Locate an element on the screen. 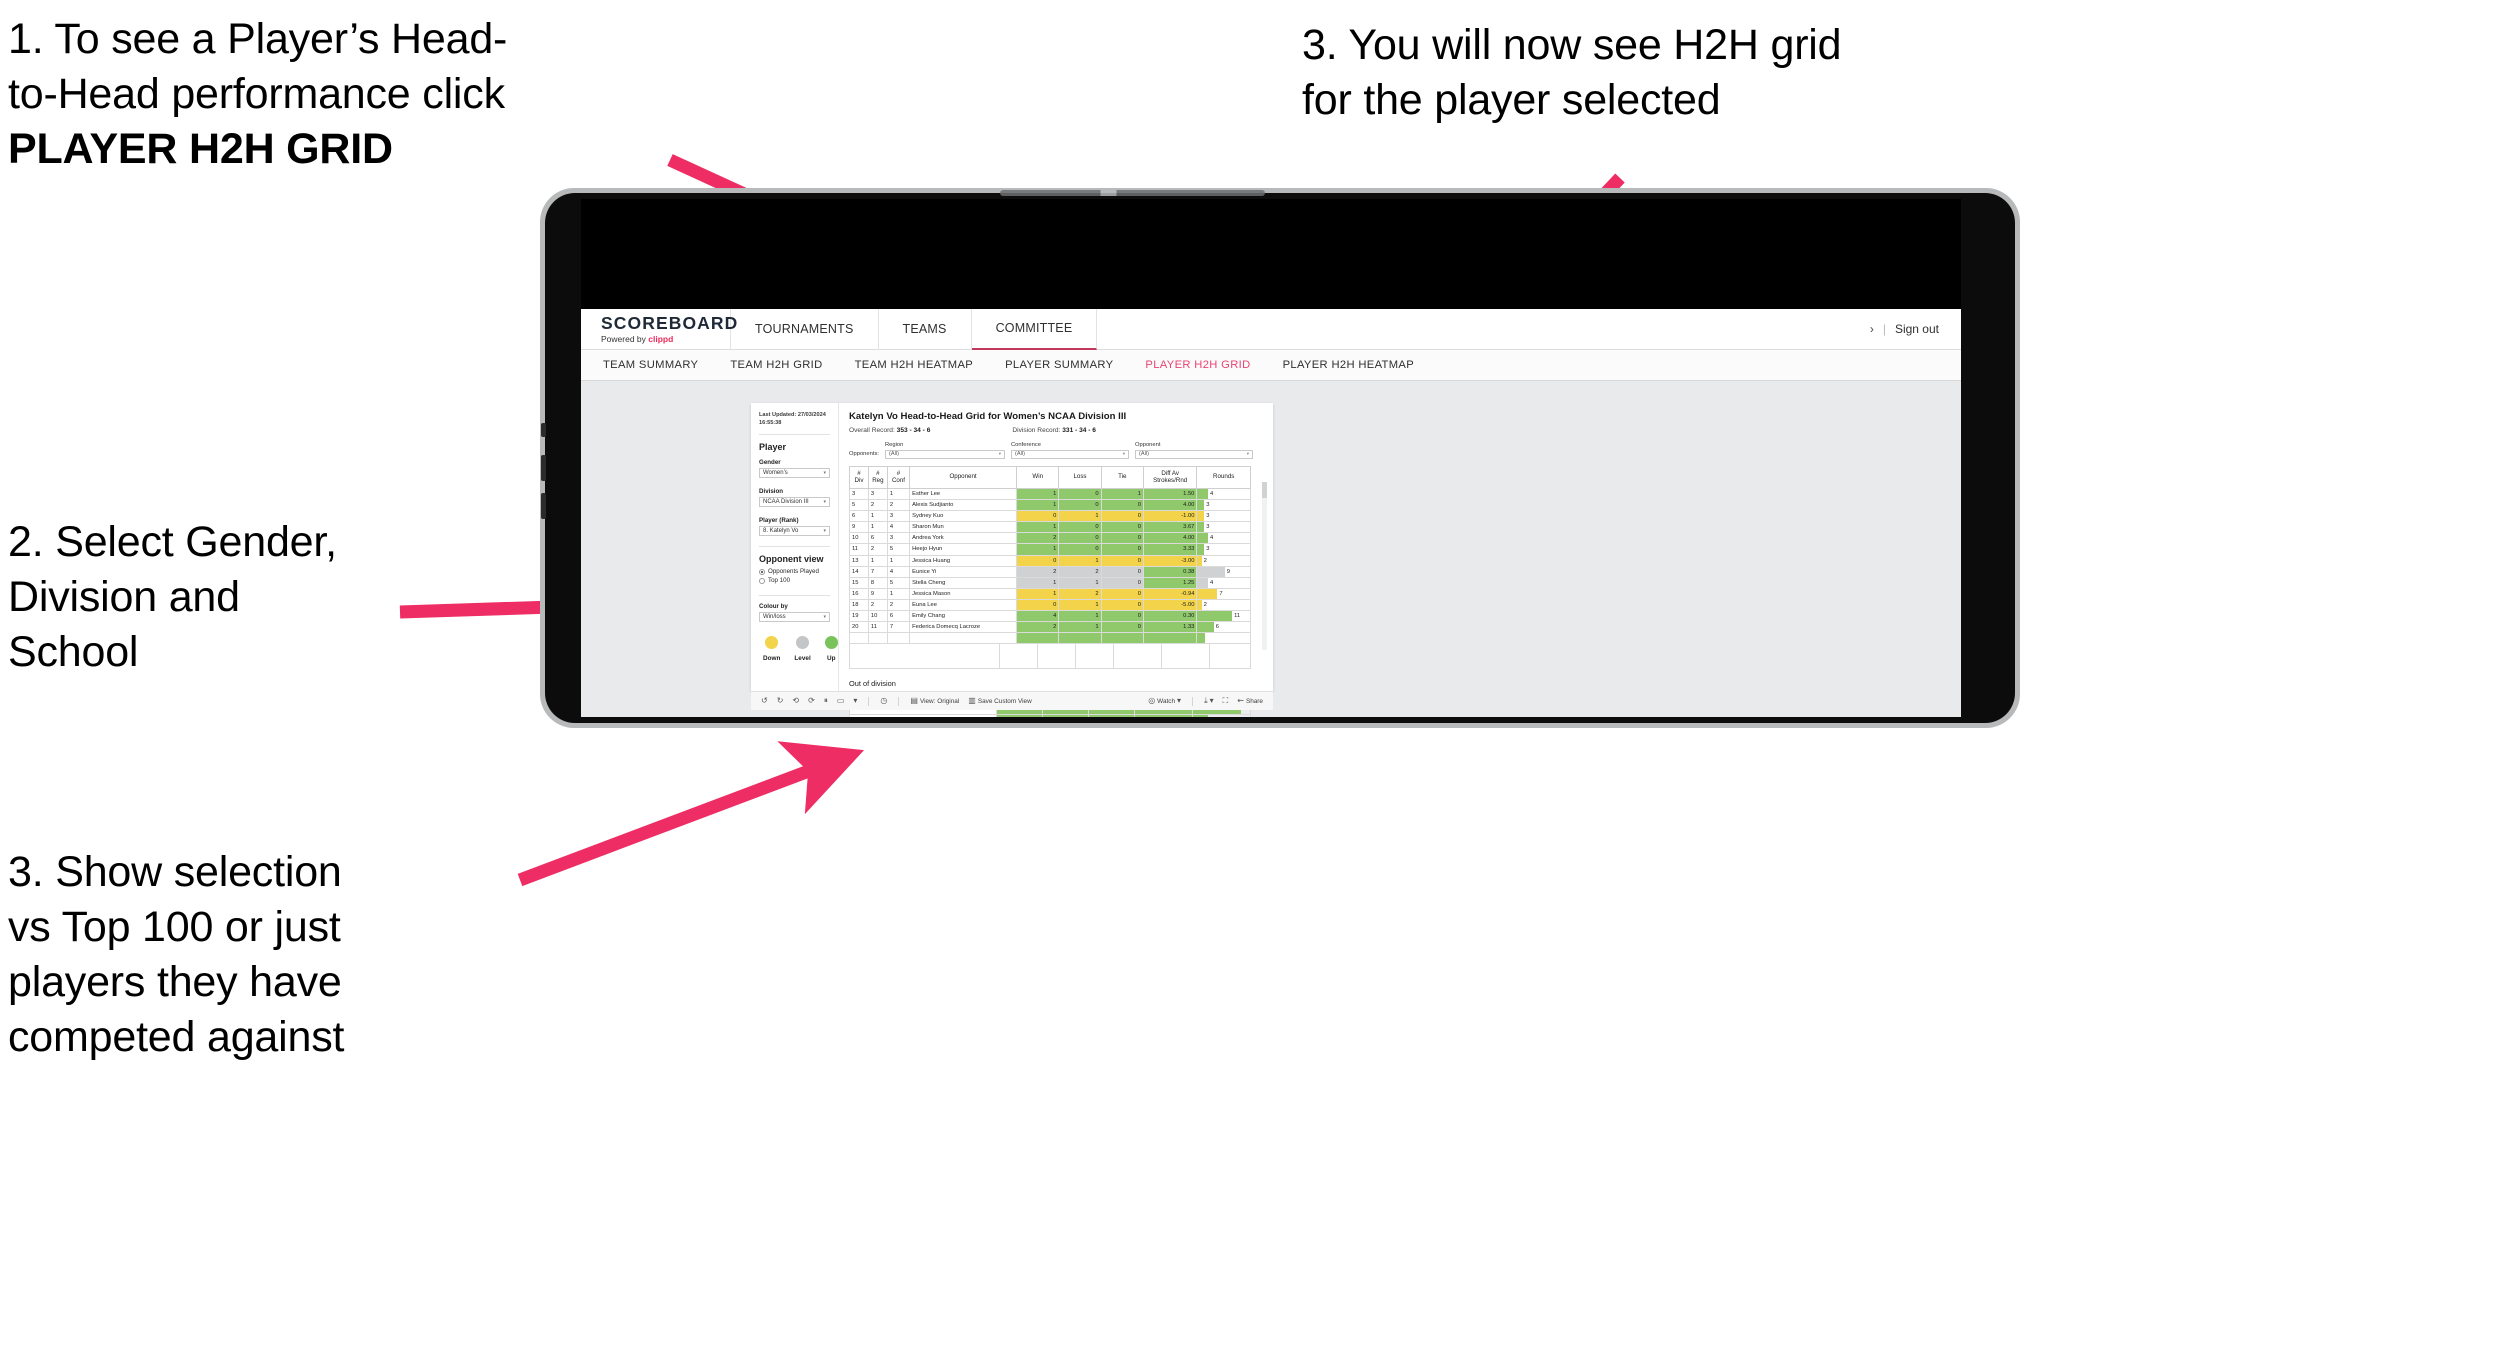 This screenshot has height=1352, width=2512. redo-icon: ↻ is located at coordinates (780, 701).